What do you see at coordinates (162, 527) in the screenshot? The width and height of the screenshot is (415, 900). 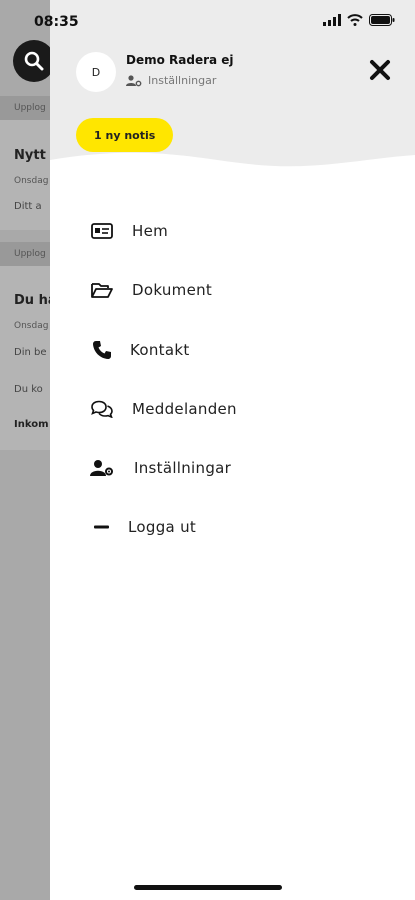 I see `menu-item-label: Logga ut` at bounding box center [162, 527].